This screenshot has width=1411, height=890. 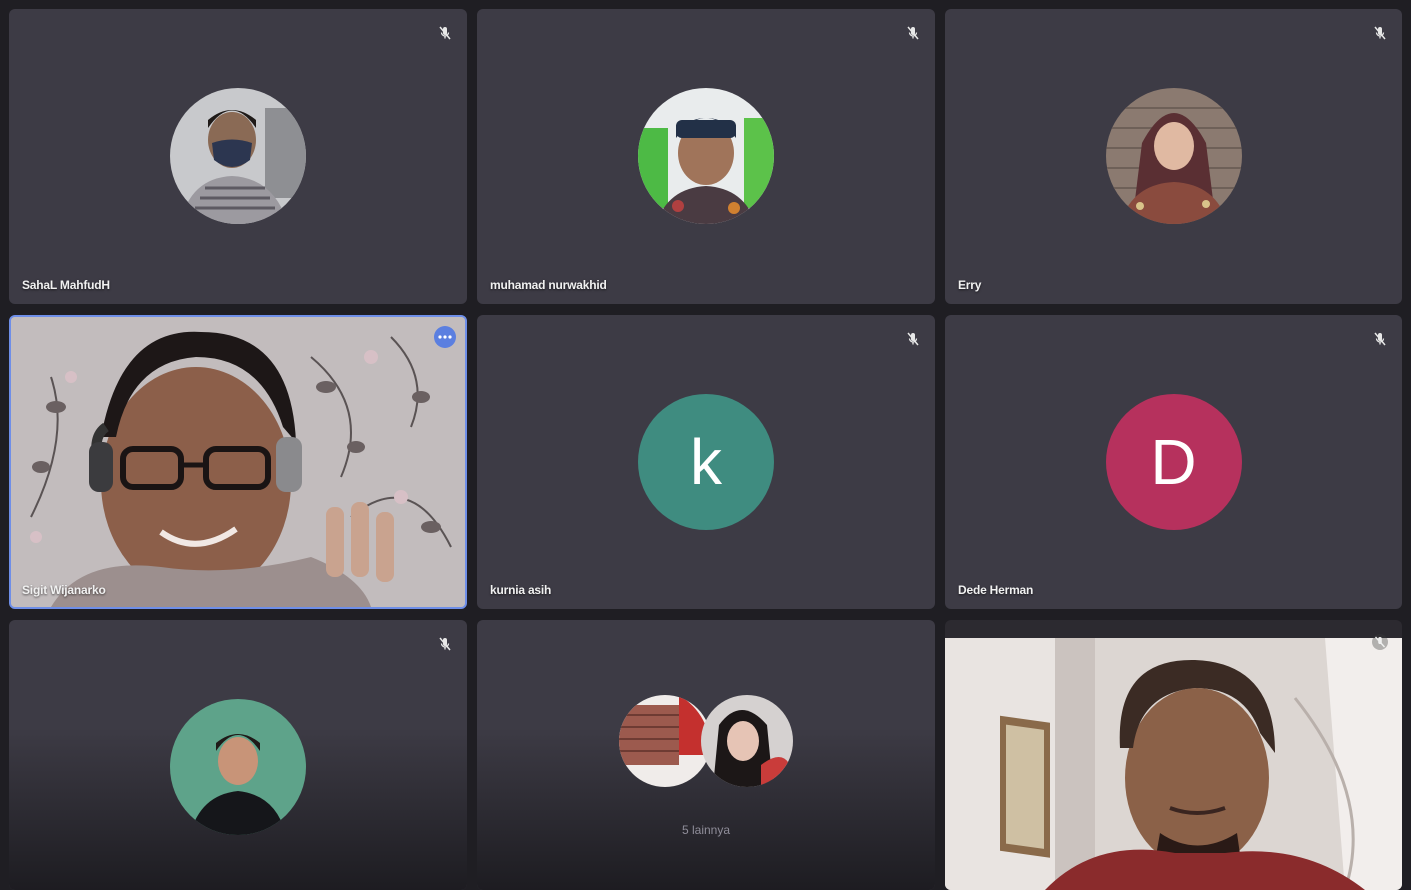 What do you see at coordinates (66, 285) in the screenshot?
I see `participant-name: SahaL MahfudH` at bounding box center [66, 285].